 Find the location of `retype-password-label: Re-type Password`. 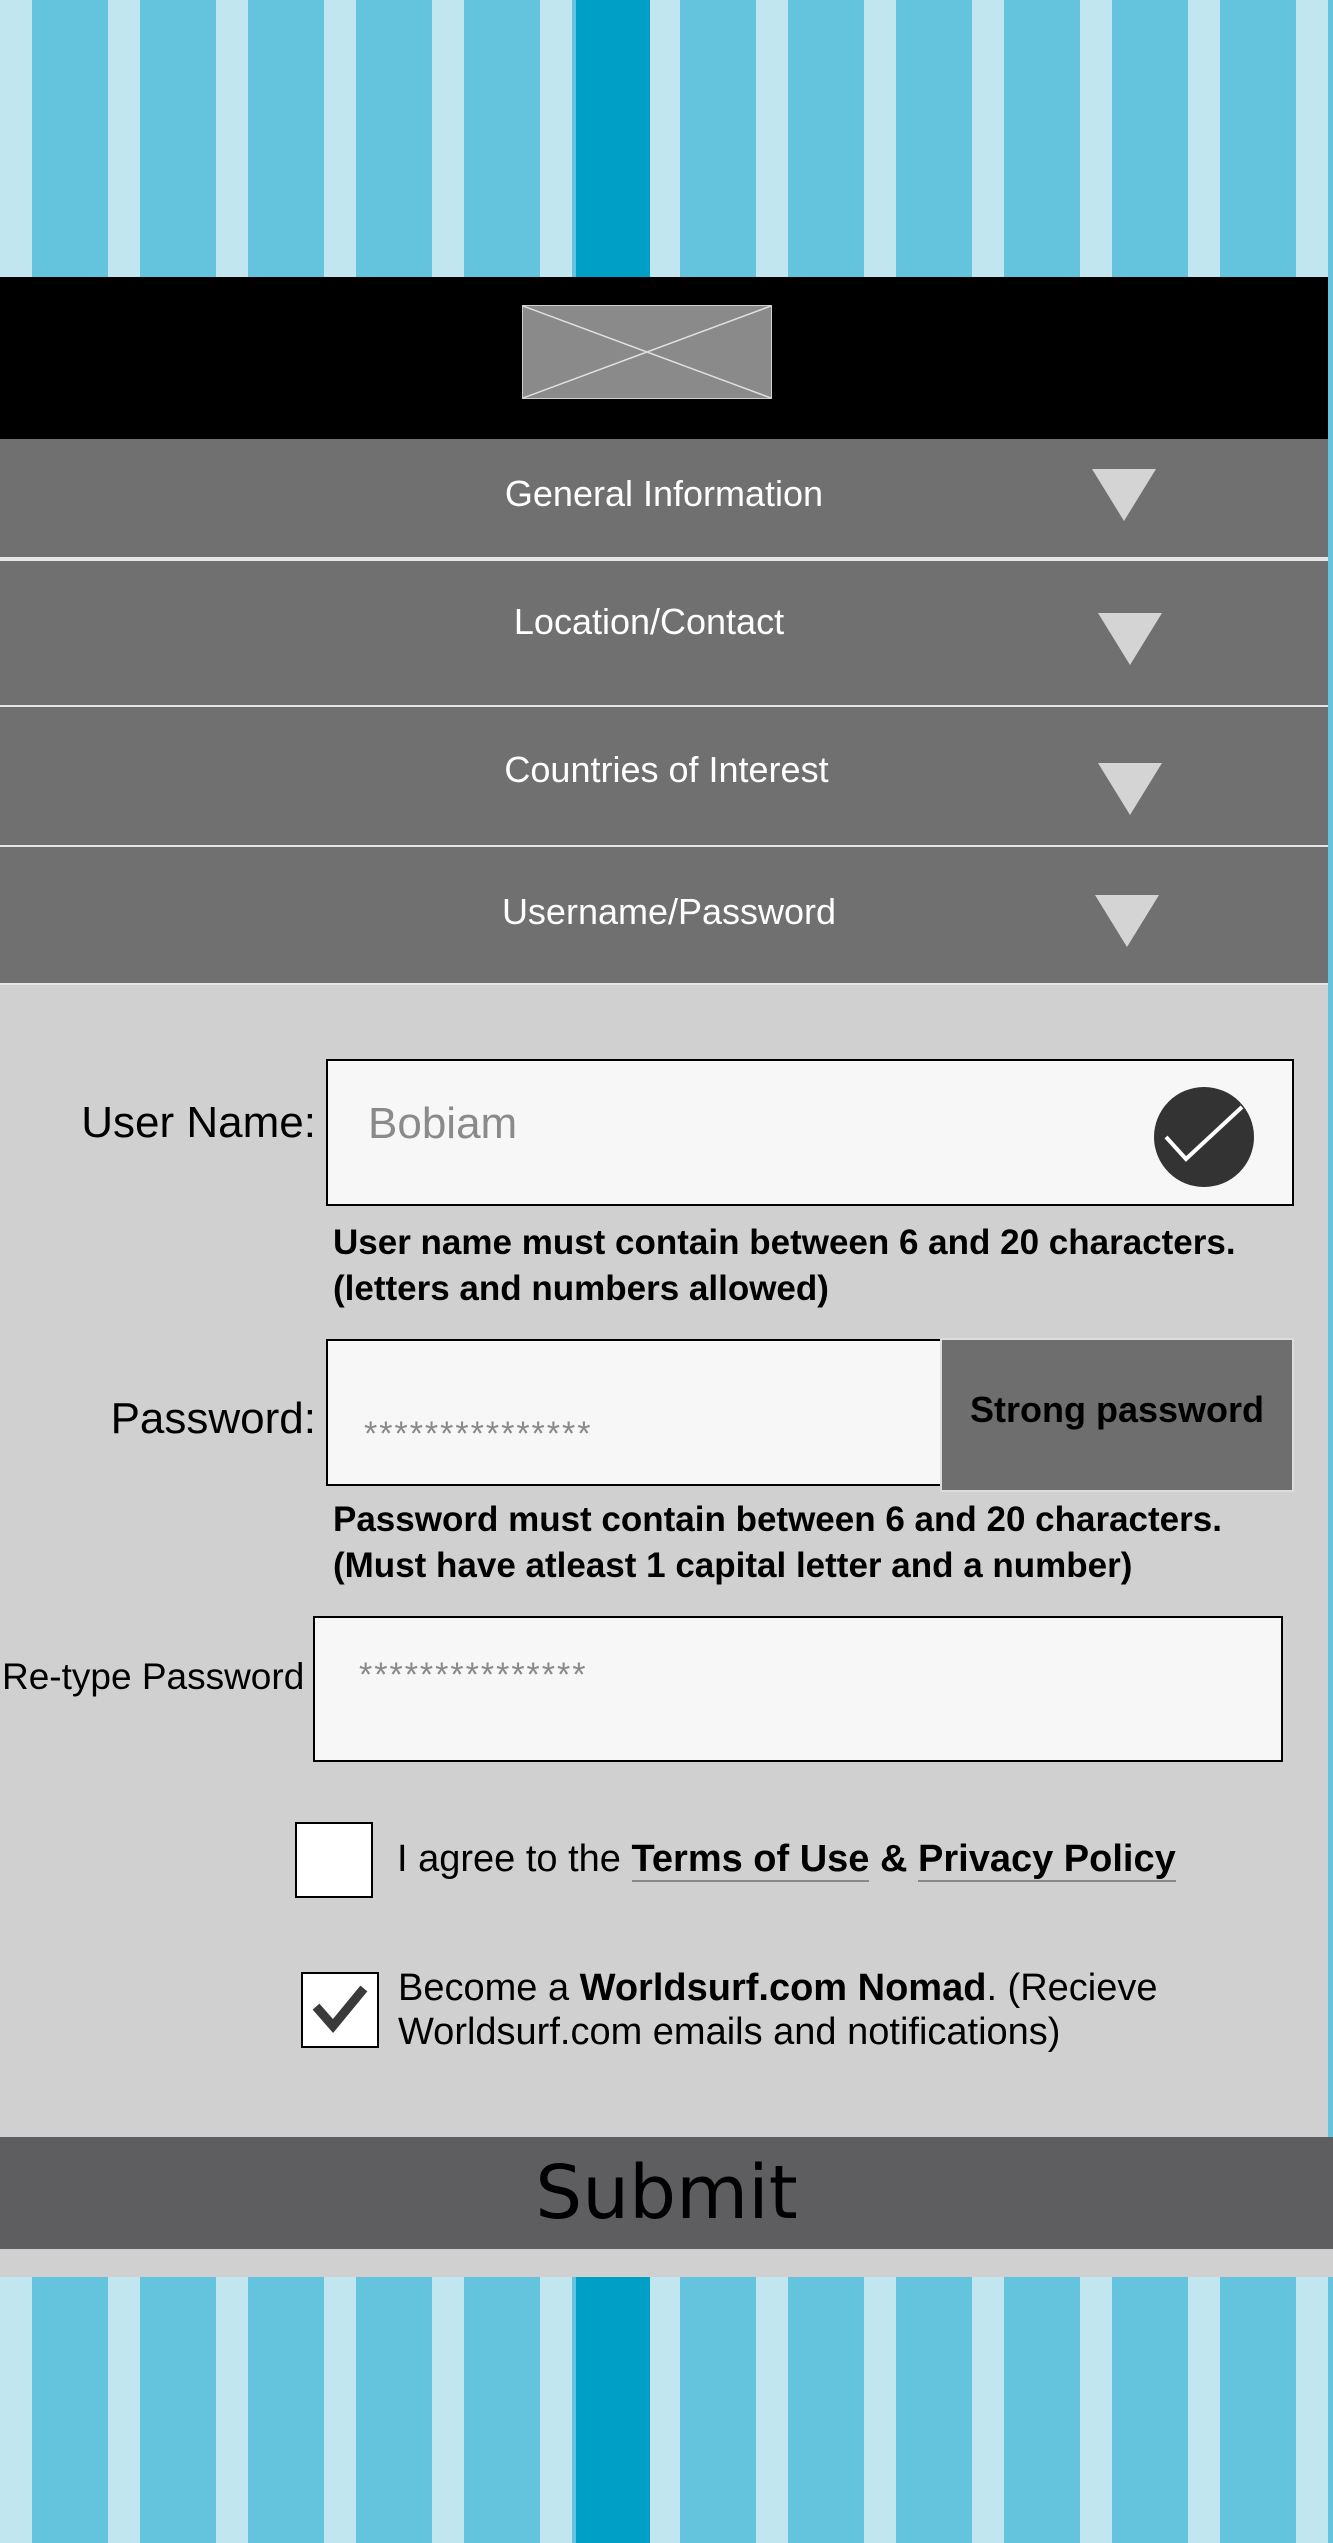

retype-password-label: Re-type Password is located at coordinates (153, 1676).